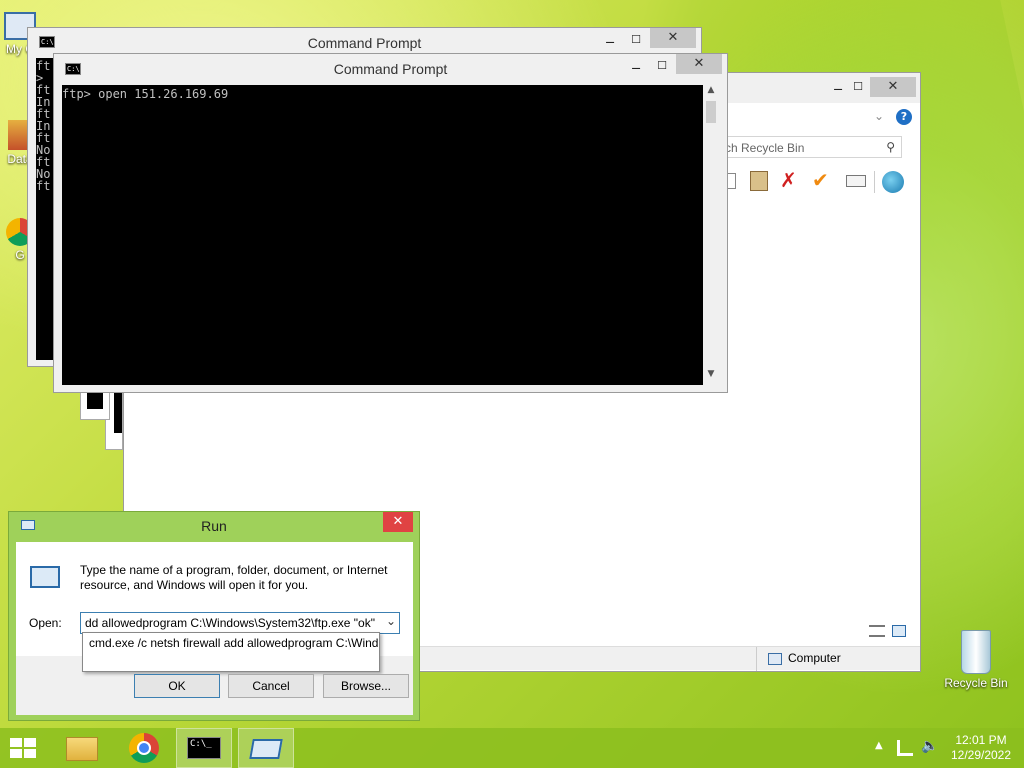 The image size is (1024, 768). What do you see at coordinates (763, 148) in the screenshot?
I see `search-placeholder: rch Recycle Bin` at bounding box center [763, 148].